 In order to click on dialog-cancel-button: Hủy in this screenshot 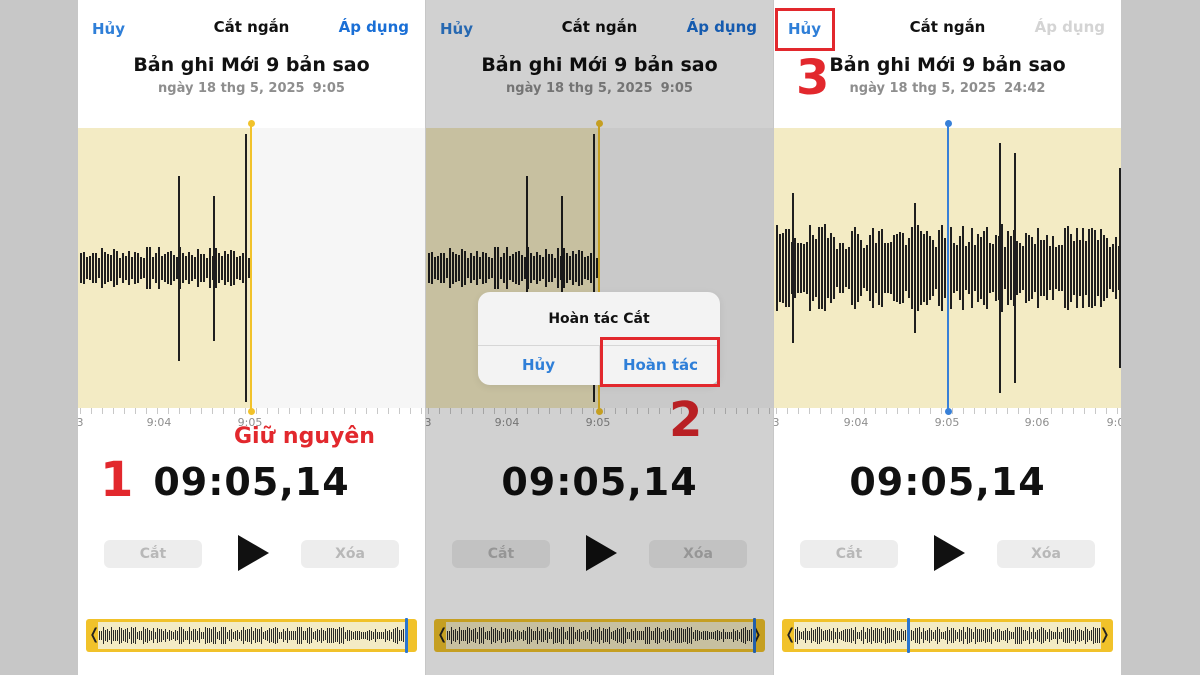, I will do `click(538, 365)`.